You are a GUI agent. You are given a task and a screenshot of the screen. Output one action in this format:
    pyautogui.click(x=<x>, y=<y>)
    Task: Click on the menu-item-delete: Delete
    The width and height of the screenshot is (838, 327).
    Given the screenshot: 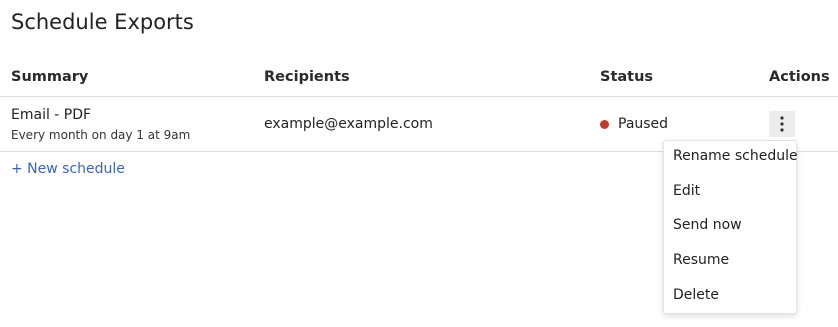 What is the action you would take?
    pyautogui.click(x=696, y=295)
    